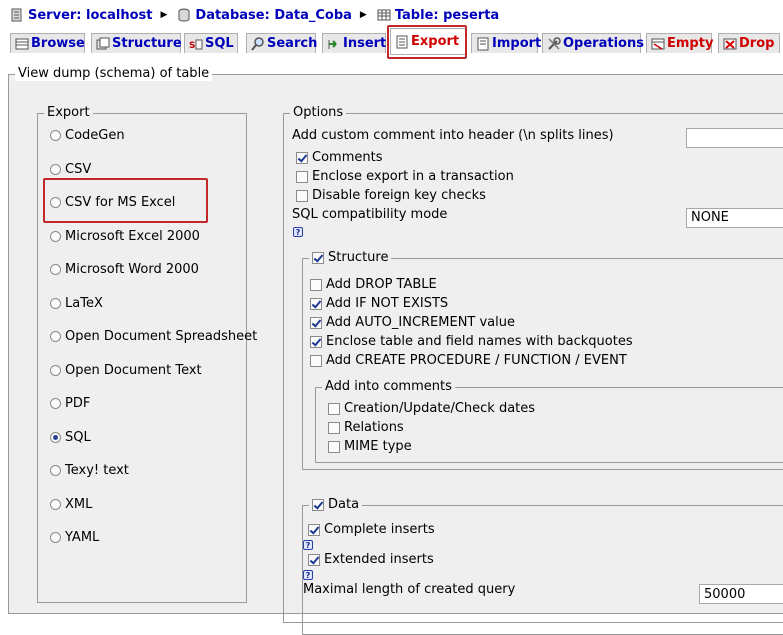 The image size is (783, 635). I want to click on transaction-option: Enclose export in a transaction, so click(405, 176).